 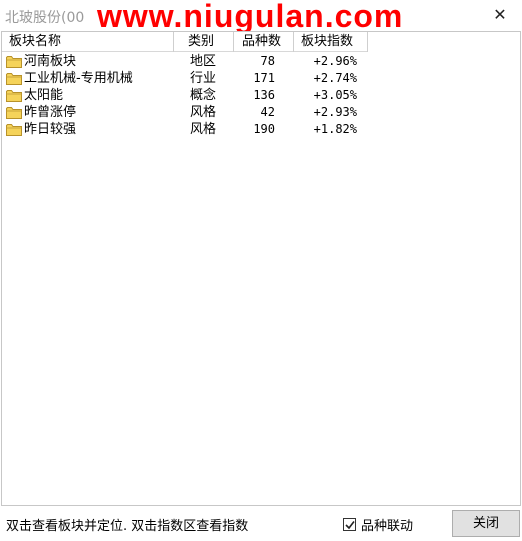 I want to click on table-row: 昨日较强 风格 190 +1.82%, so click(x=261, y=129).